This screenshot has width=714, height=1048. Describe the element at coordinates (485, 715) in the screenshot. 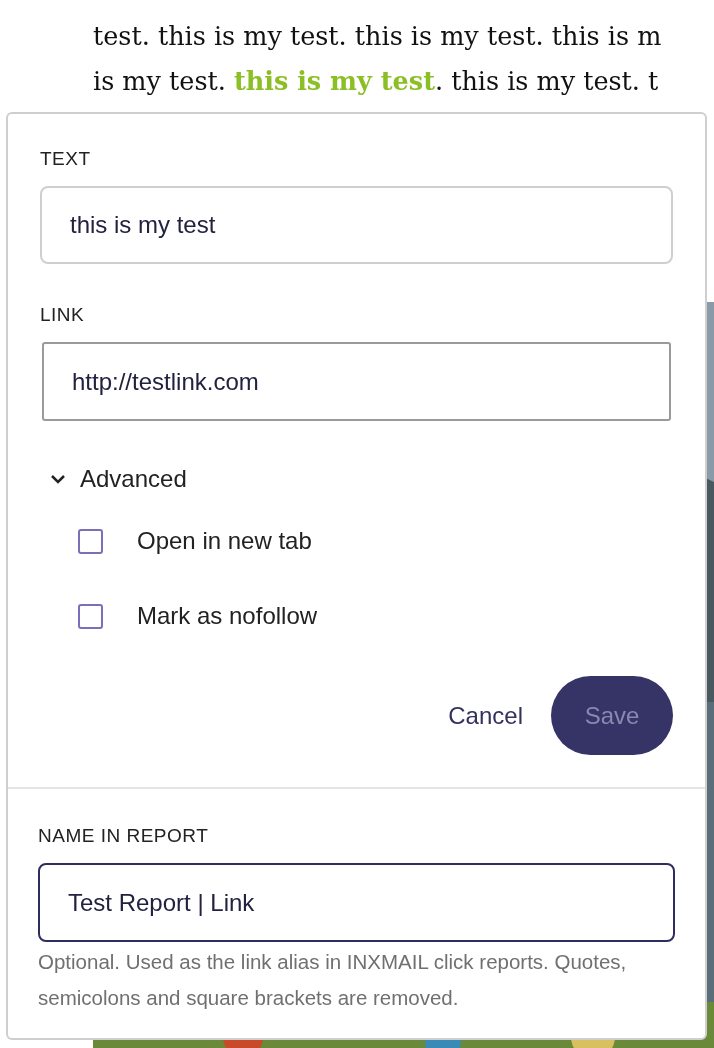

I see `cancel-button: Cancel` at that location.